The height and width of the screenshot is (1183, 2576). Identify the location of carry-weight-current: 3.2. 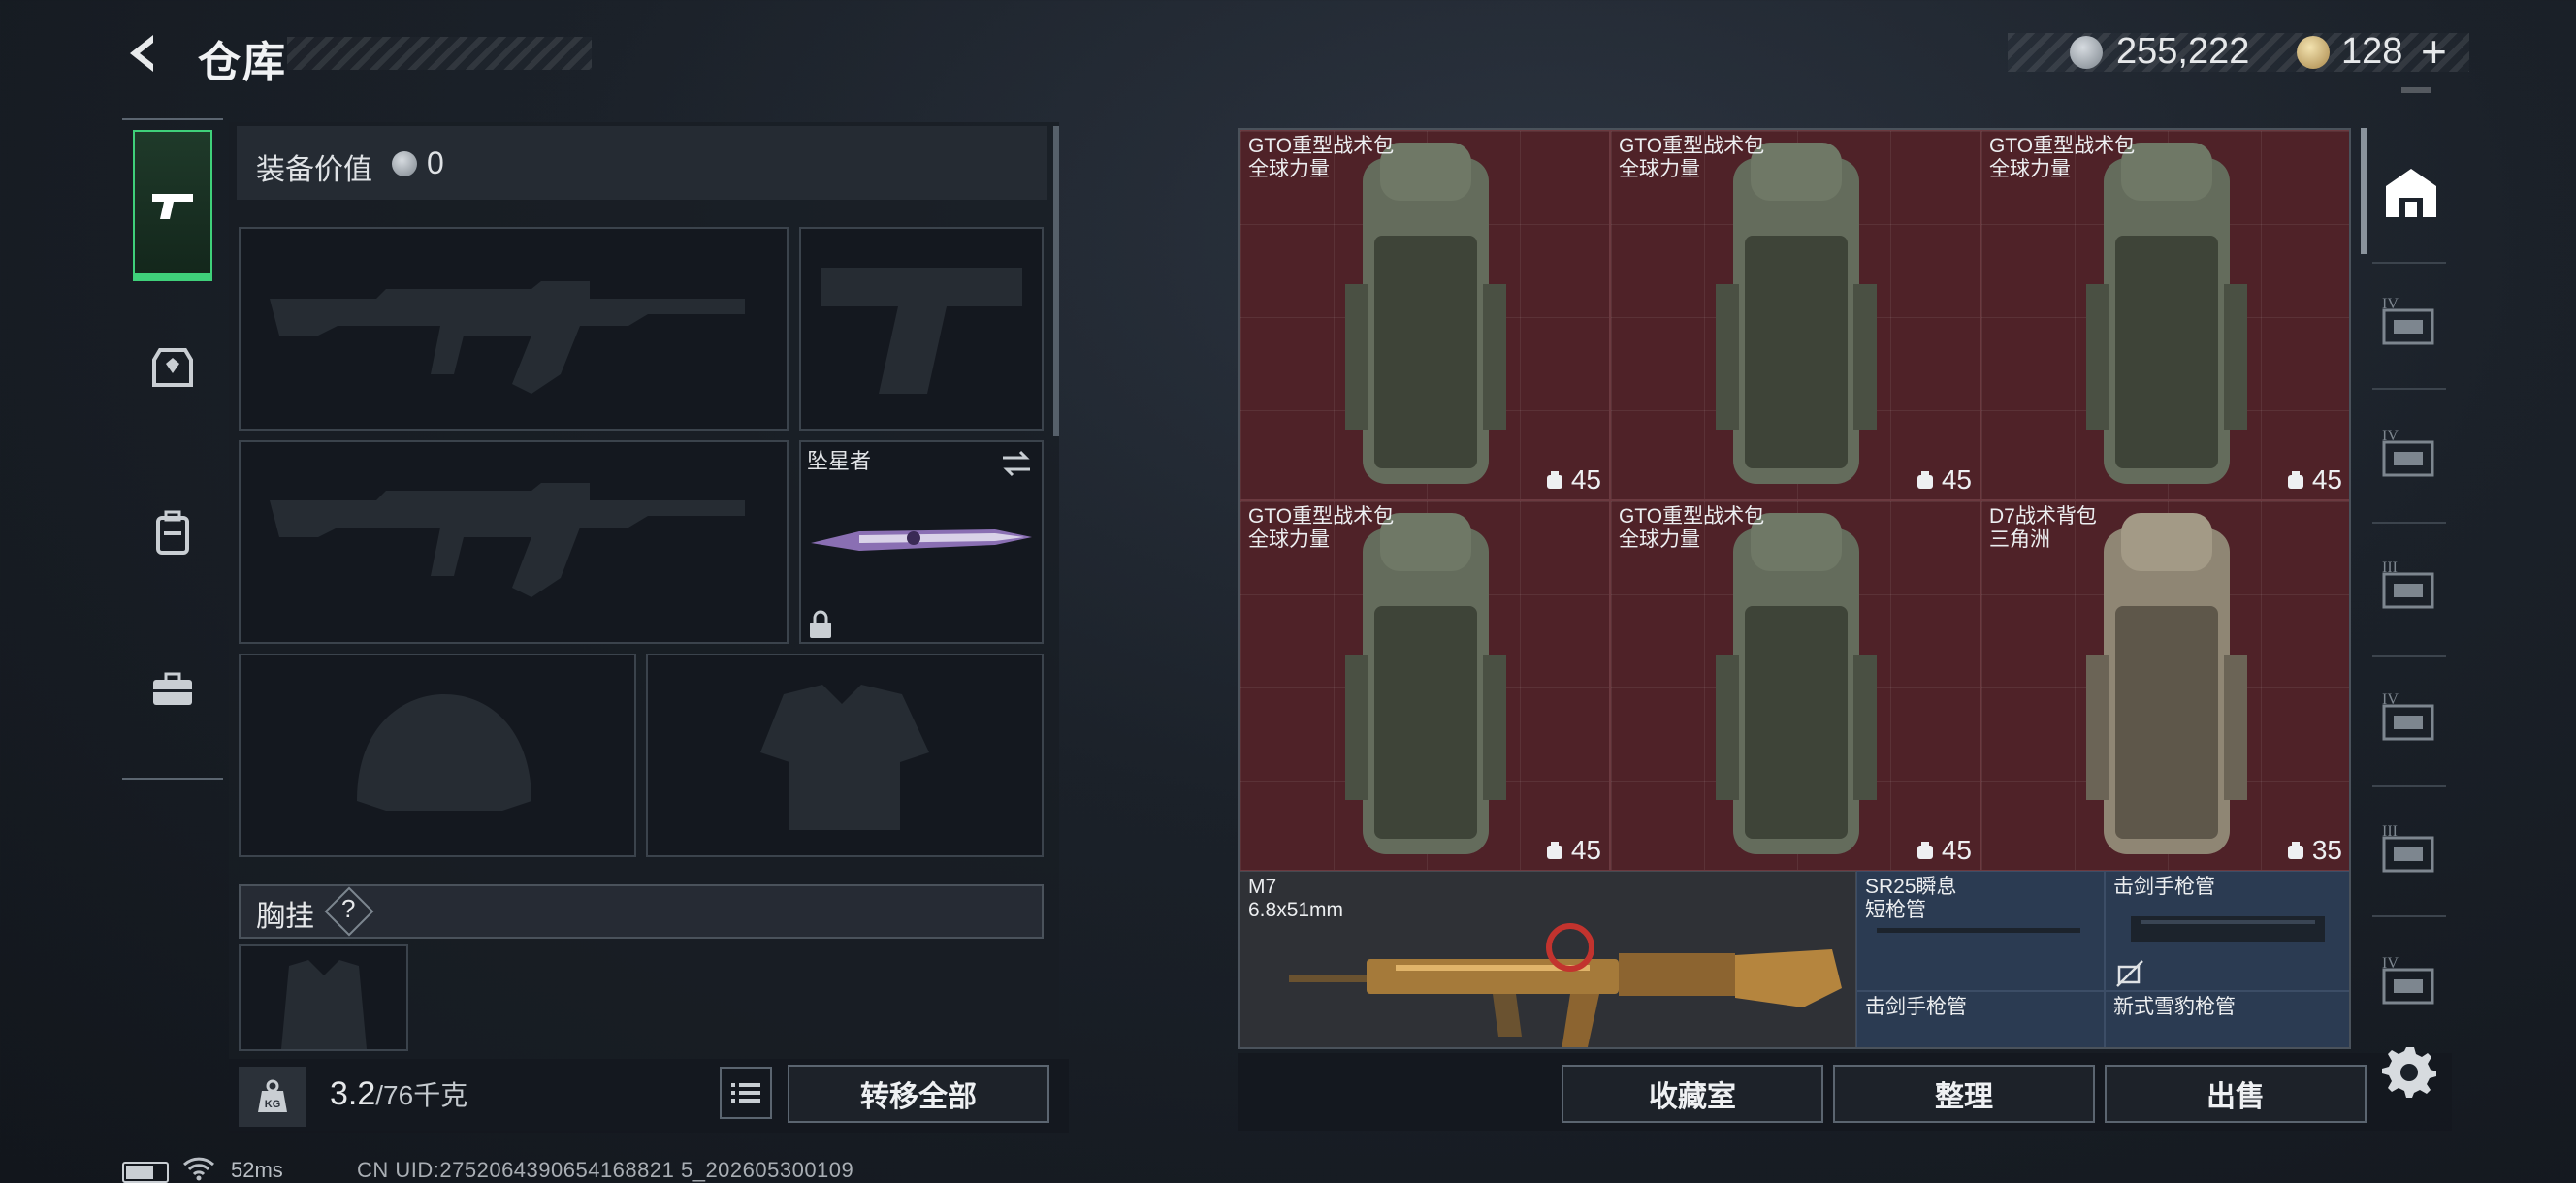
(353, 1093).